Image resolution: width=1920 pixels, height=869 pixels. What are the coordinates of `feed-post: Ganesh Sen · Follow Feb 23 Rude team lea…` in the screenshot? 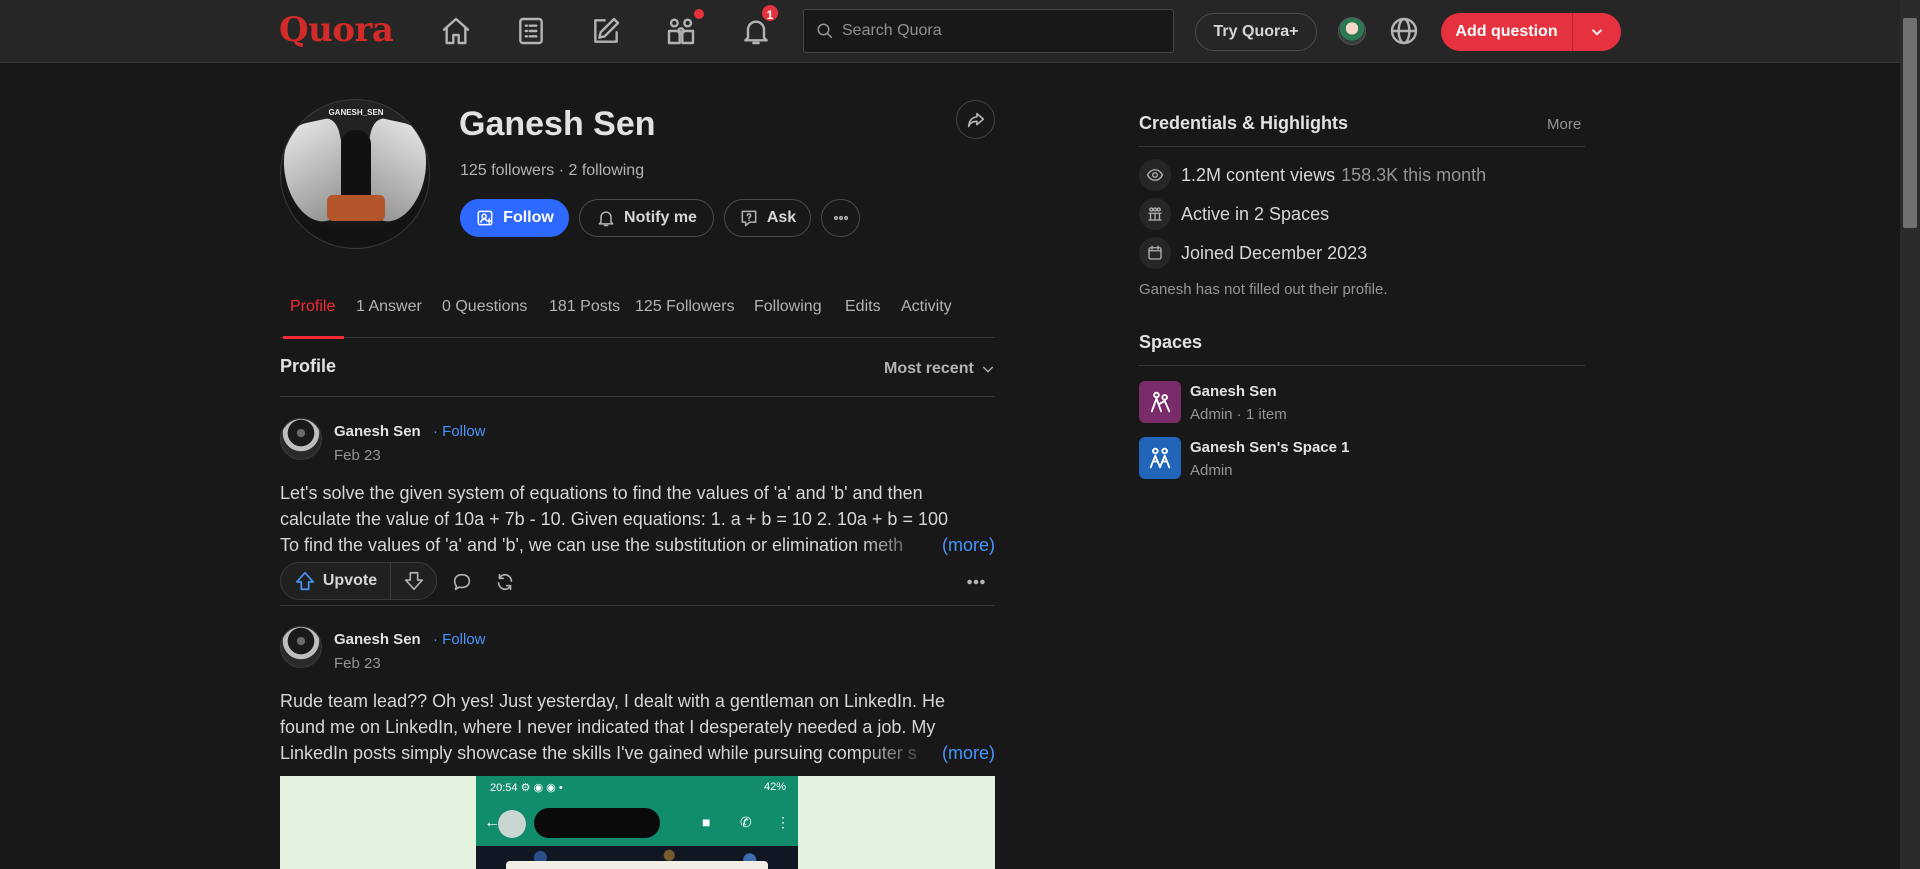 It's located at (637, 701).